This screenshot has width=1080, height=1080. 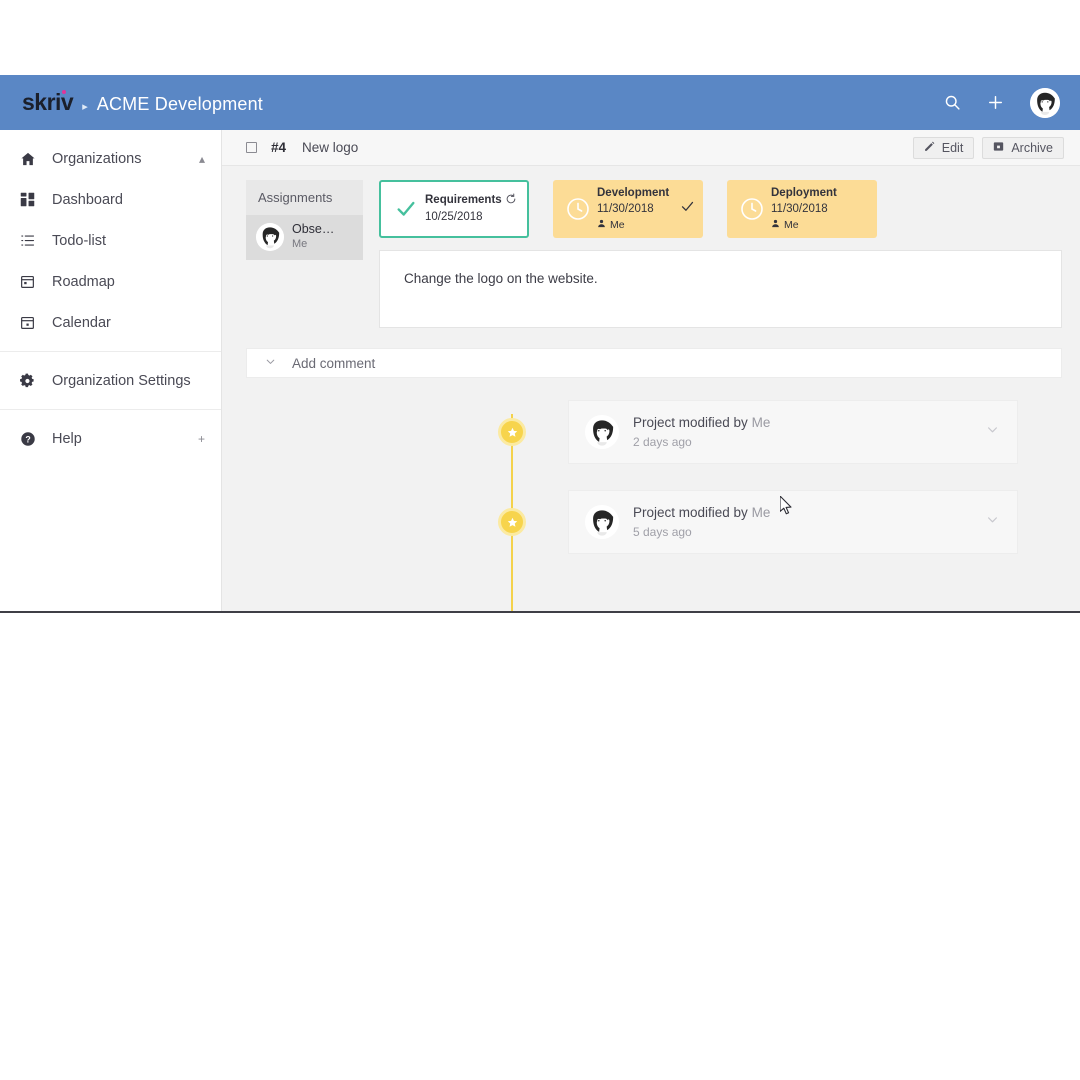 I want to click on brand: skriv ▸ ACME Development, so click(x=142, y=102).